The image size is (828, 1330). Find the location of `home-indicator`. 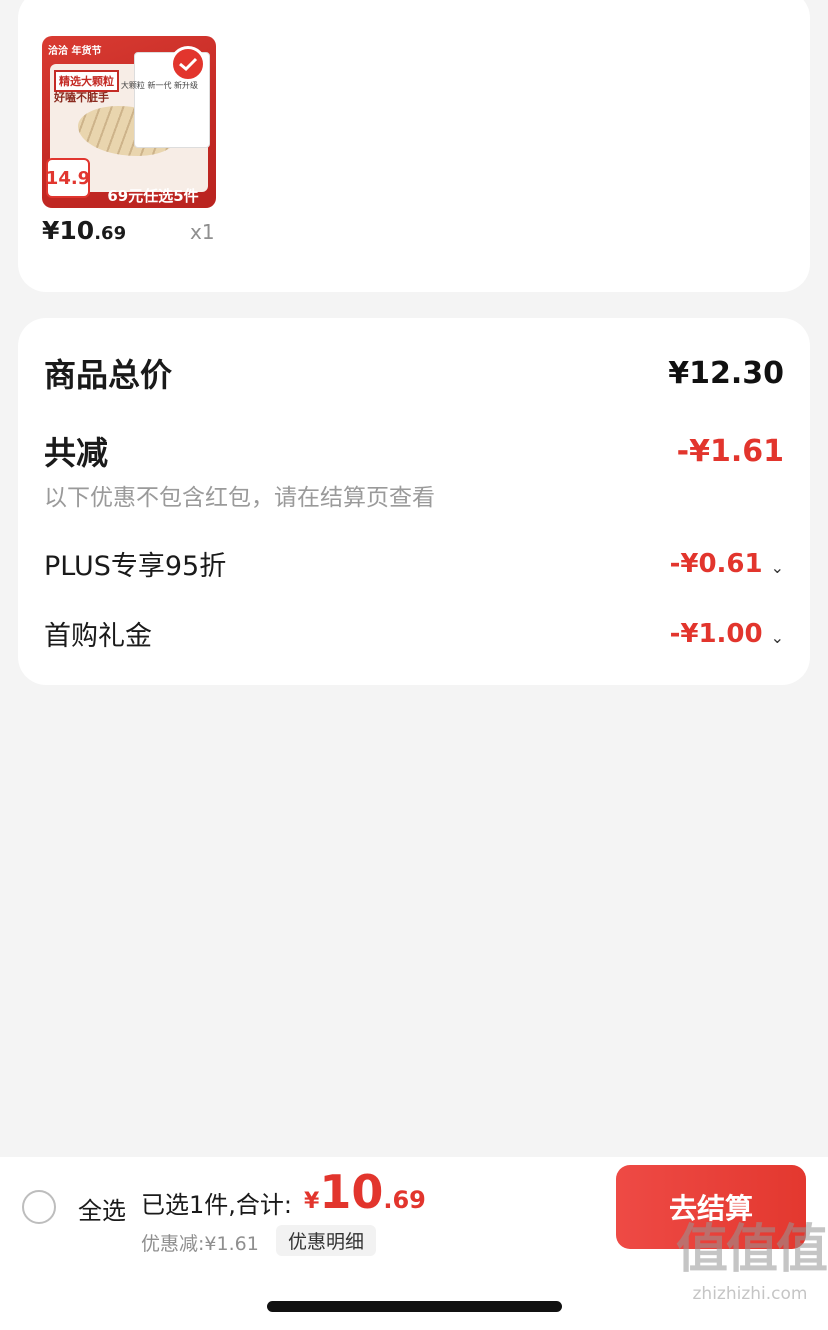

home-indicator is located at coordinates (414, 1306).